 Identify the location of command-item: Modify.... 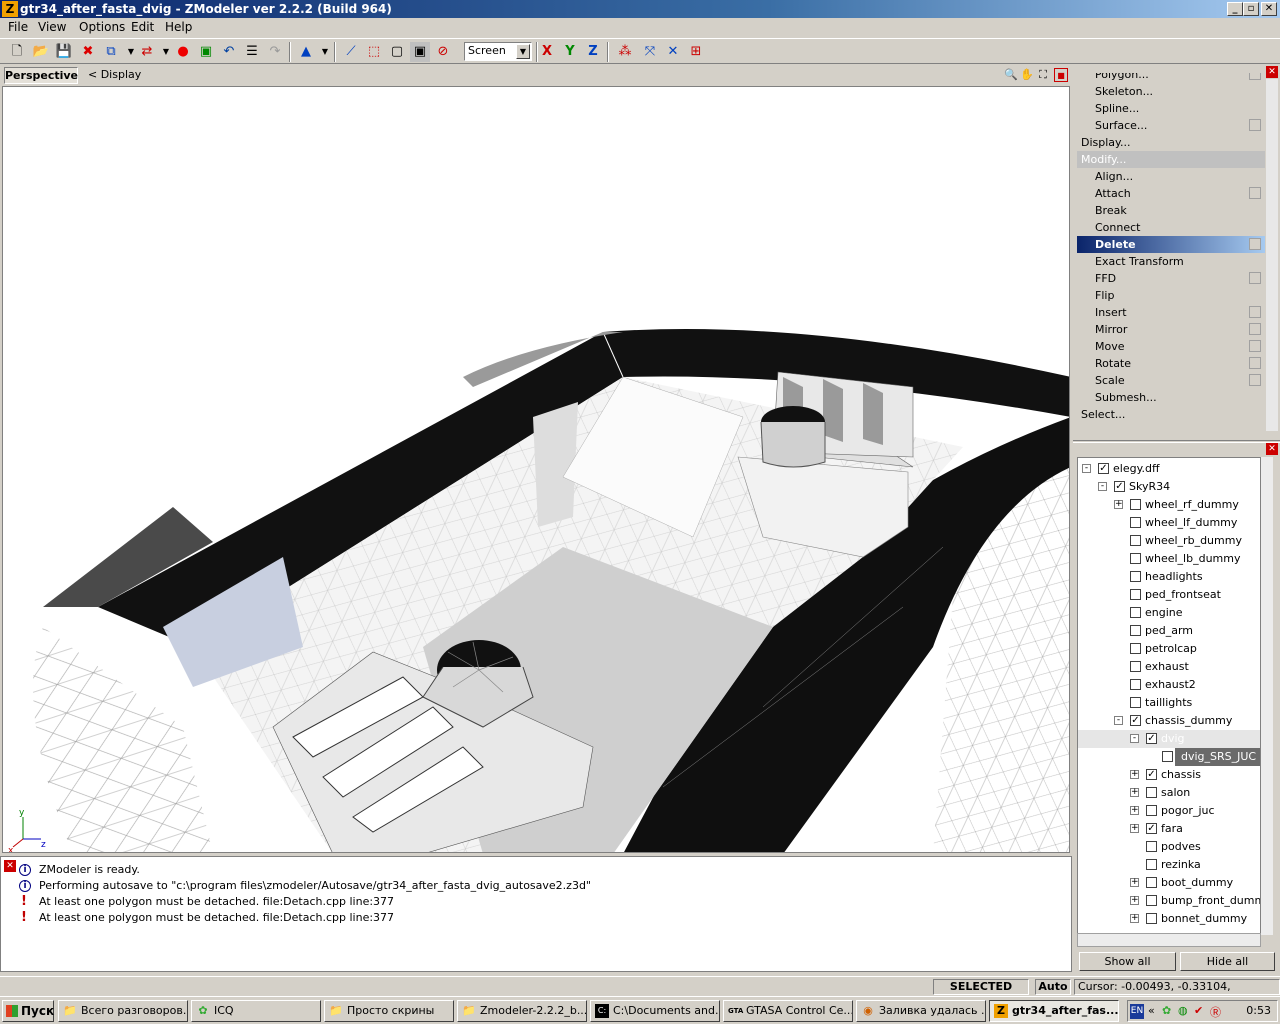
(1171, 159).